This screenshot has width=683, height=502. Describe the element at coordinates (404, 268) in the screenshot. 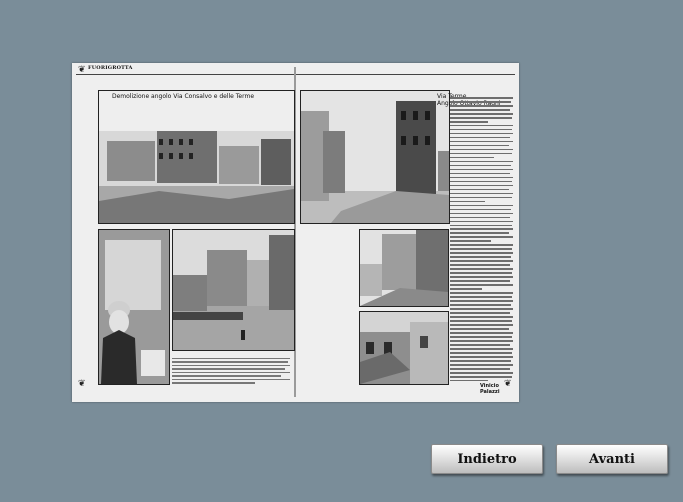

I see `photo-apartment-street` at that location.